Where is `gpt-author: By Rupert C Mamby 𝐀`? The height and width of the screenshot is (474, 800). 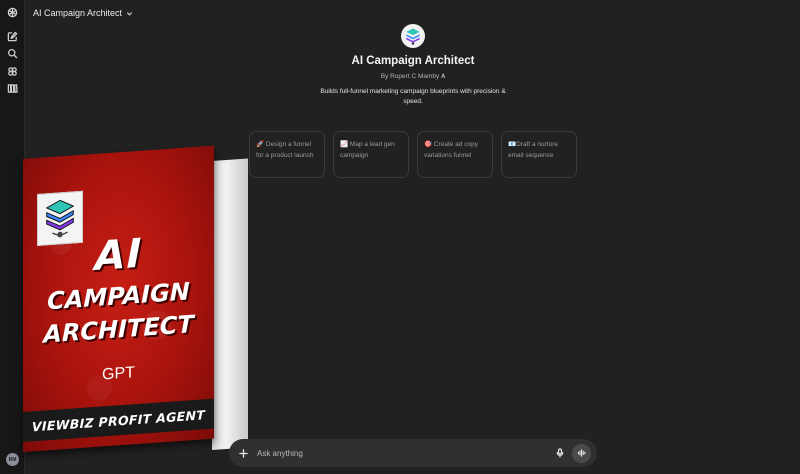
gpt-author: By Rupert C Mamby 𝐀 is located at coordinates (413, 77).